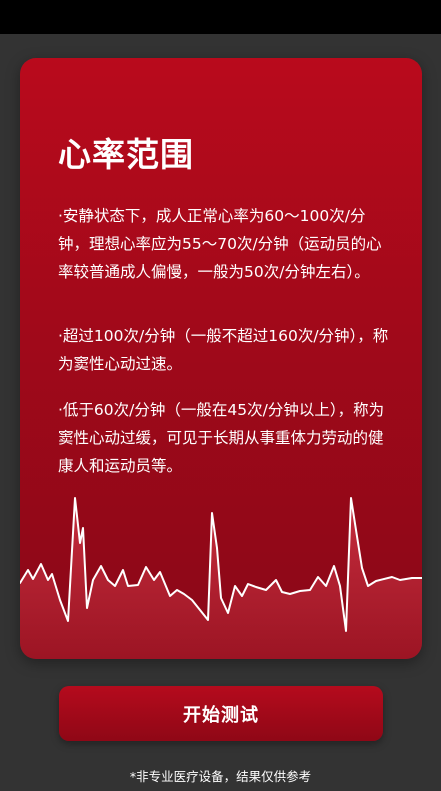 The height and width of the screenshot is (791, 441). I want to click on tachycardia-paragraph: ·超过100次/分钟（一般不超过160次/分钟），称为窦性心动过速。, so click(223, 350).